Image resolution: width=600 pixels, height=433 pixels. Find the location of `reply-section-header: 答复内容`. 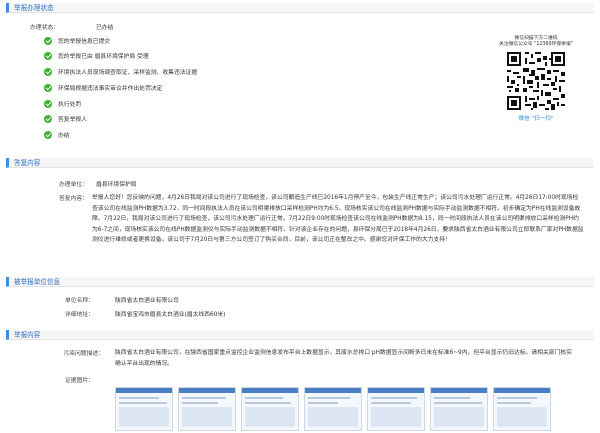

reply-section-header: 答复内容 is located at coordinates (300, 163).